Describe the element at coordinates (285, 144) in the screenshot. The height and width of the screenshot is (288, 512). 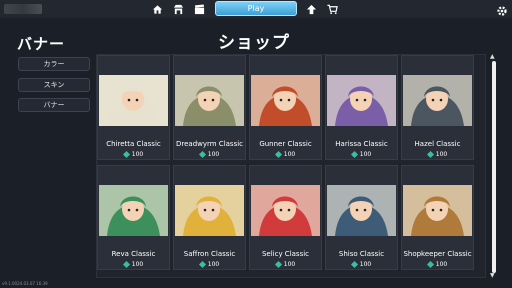
I see `item-name: Gunner Classic` at that location.